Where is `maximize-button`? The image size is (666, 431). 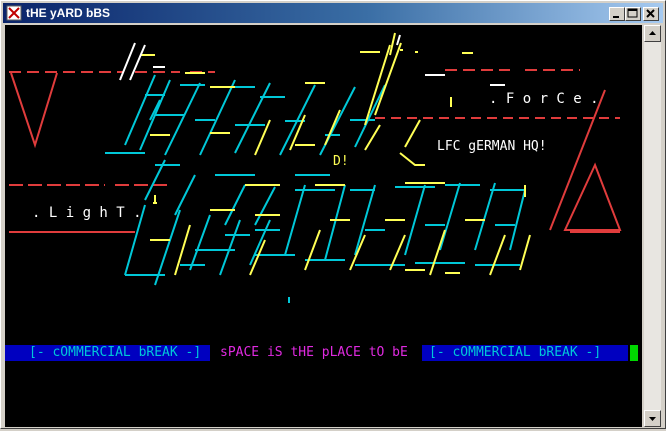 maximize-button is located at coordinates (633, 14).